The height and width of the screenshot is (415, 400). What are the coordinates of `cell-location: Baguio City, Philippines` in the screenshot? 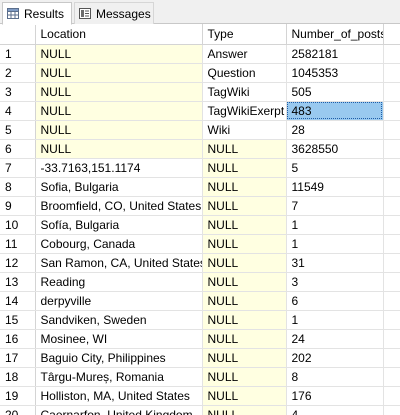 It's located at (119, 358).